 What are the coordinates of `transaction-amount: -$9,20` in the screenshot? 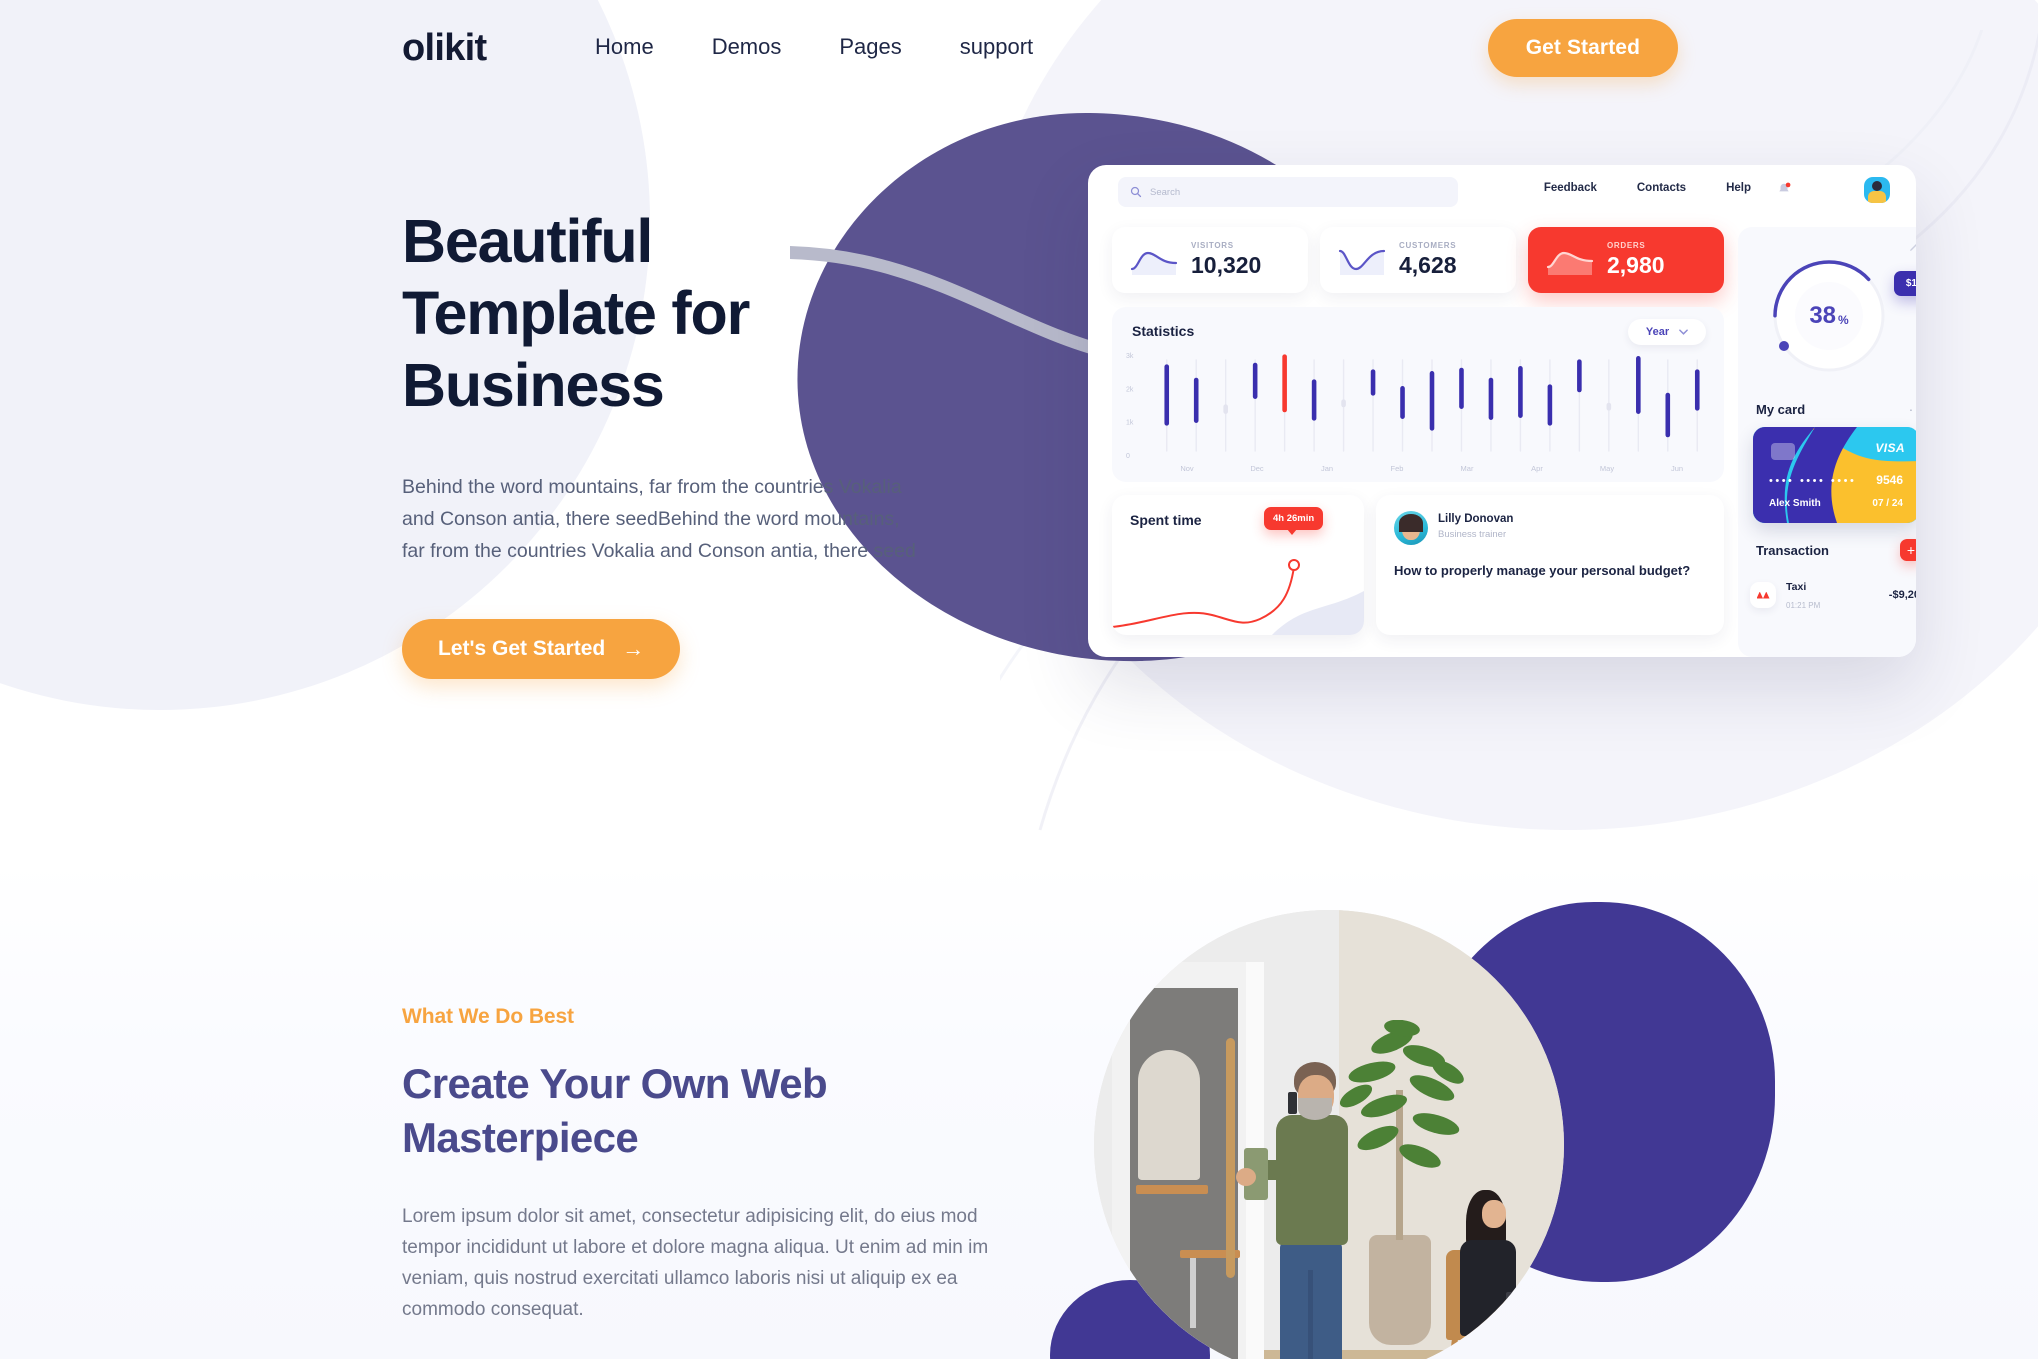 It's located at (1902, 595).